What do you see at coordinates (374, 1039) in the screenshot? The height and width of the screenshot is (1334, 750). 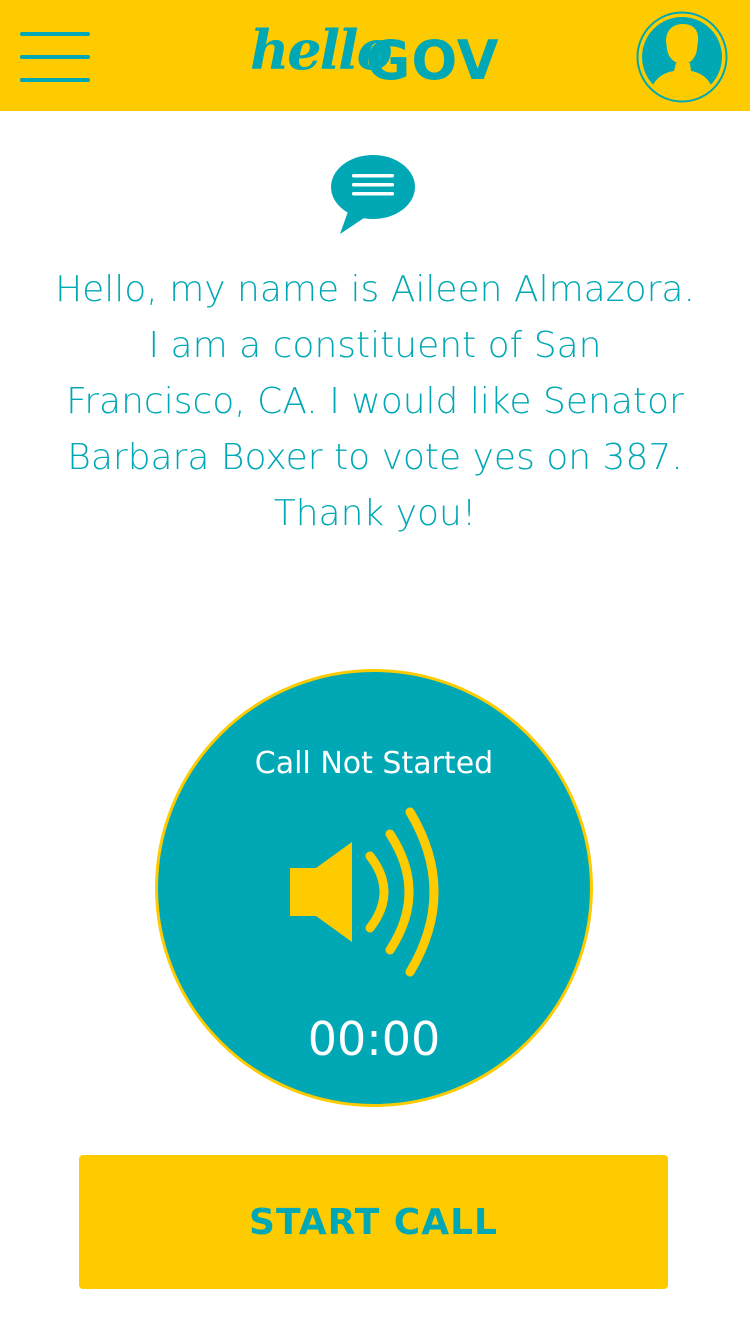 I see `call-timer: 00:00` at bounding box center [374, 1039].